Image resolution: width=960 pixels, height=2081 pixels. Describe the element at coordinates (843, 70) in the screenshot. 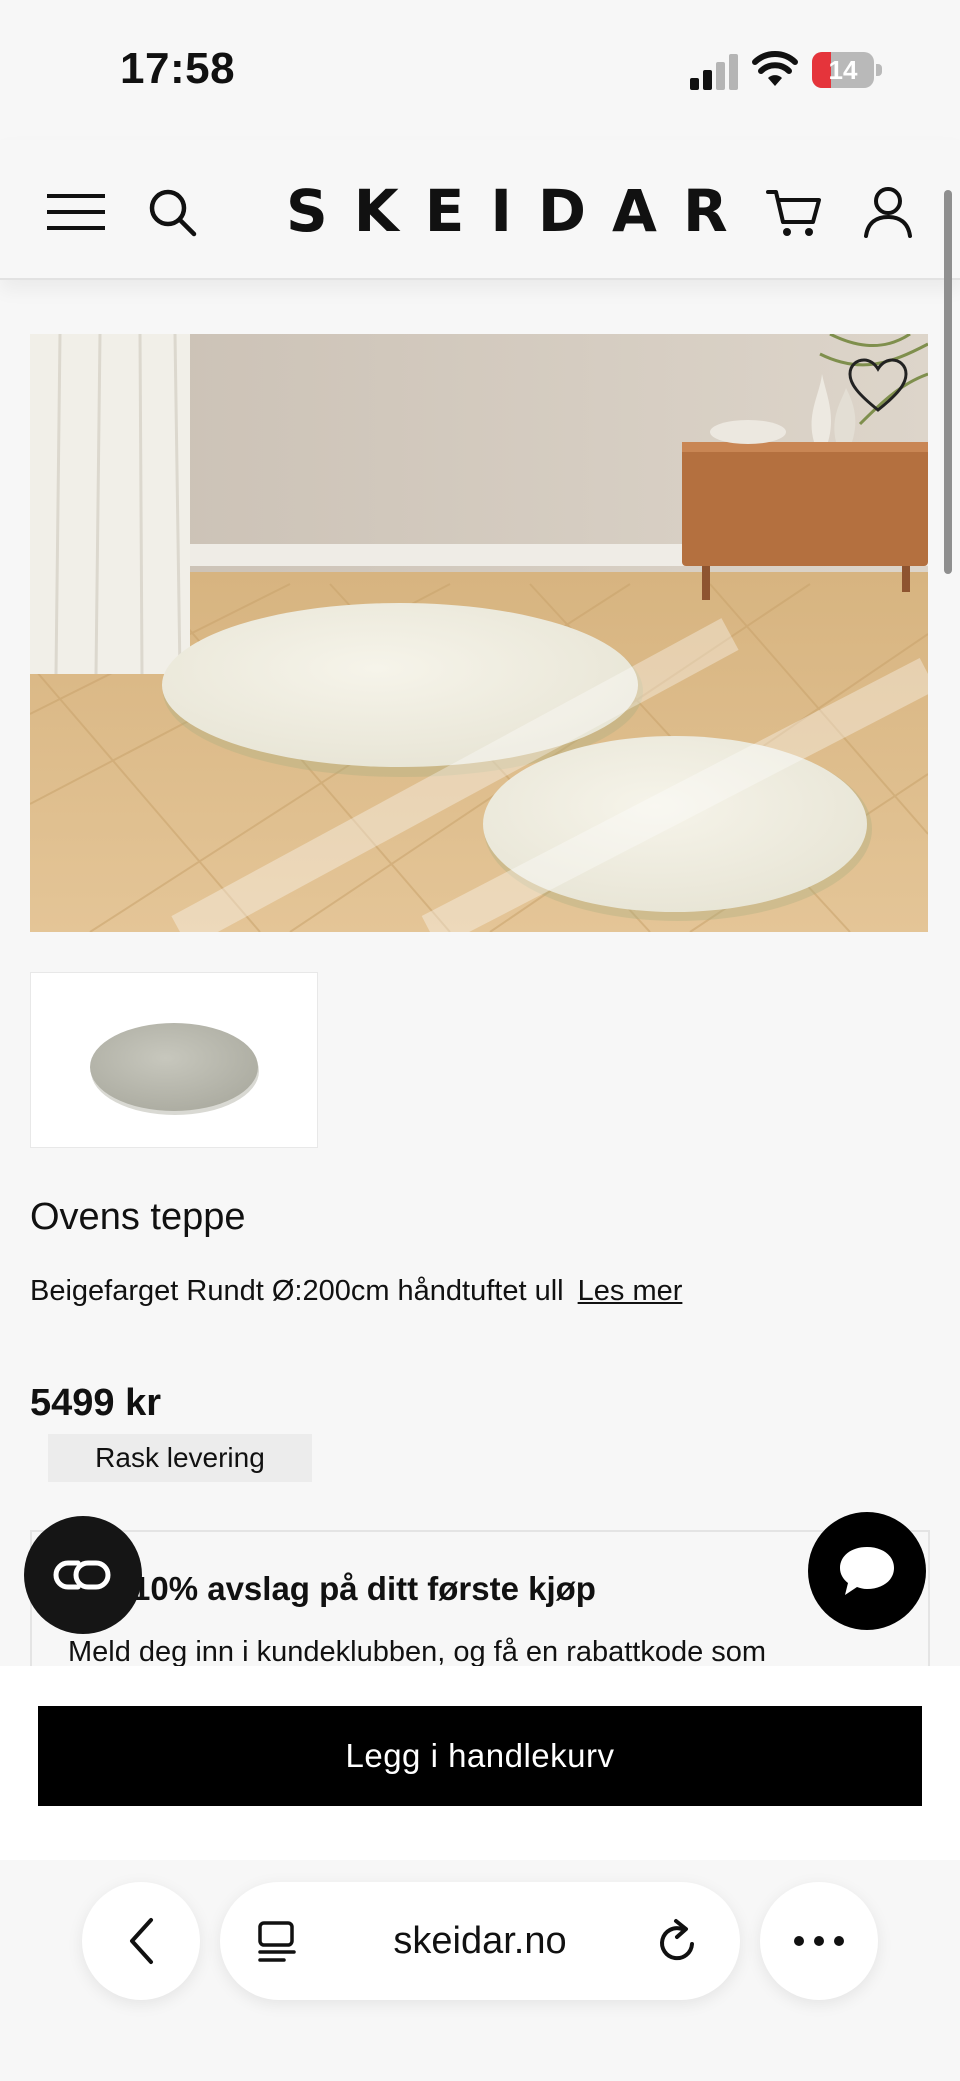

I see `battery-percent: 14` at that location.